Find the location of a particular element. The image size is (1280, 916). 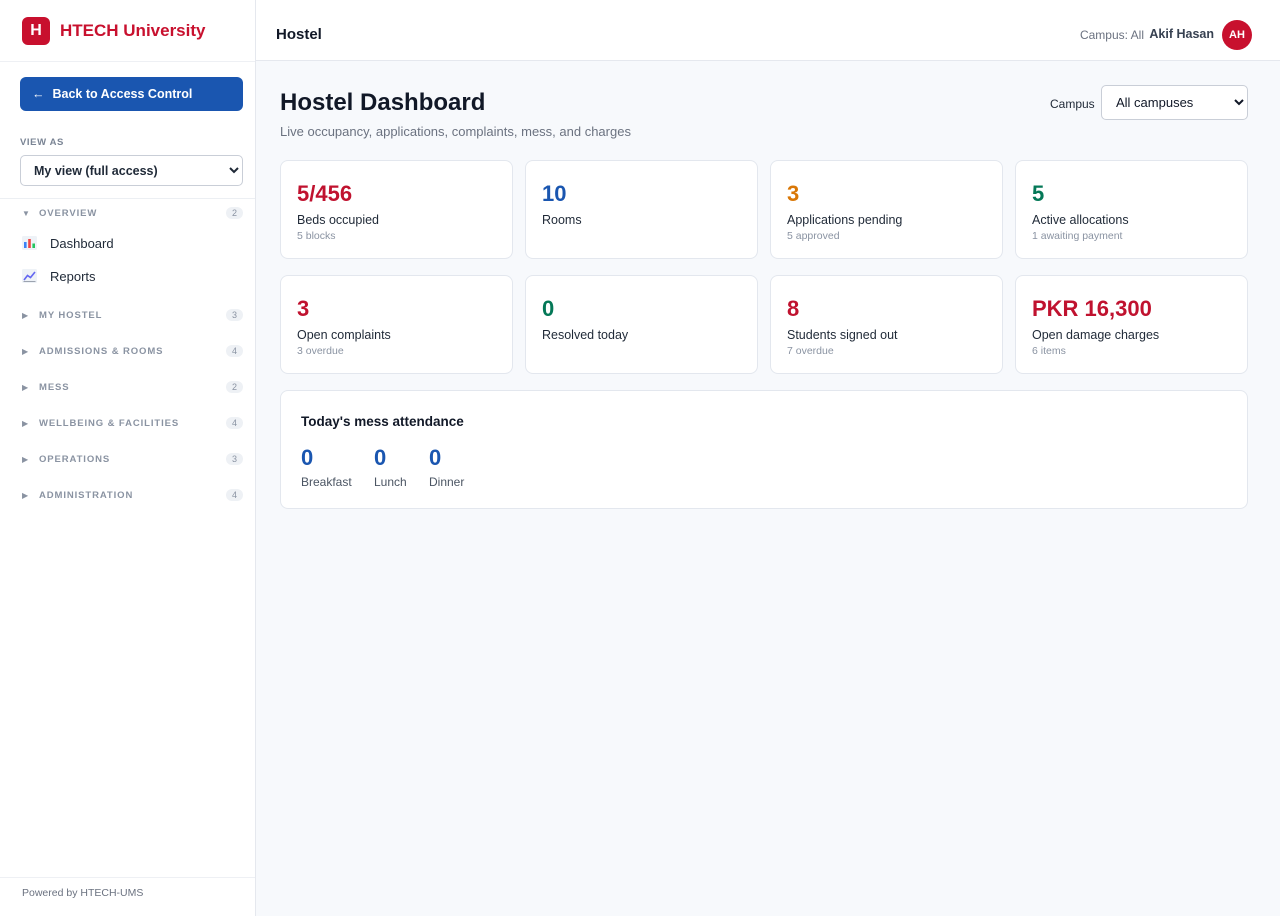

stat-value: 10 is located at coordinates (554, 193).